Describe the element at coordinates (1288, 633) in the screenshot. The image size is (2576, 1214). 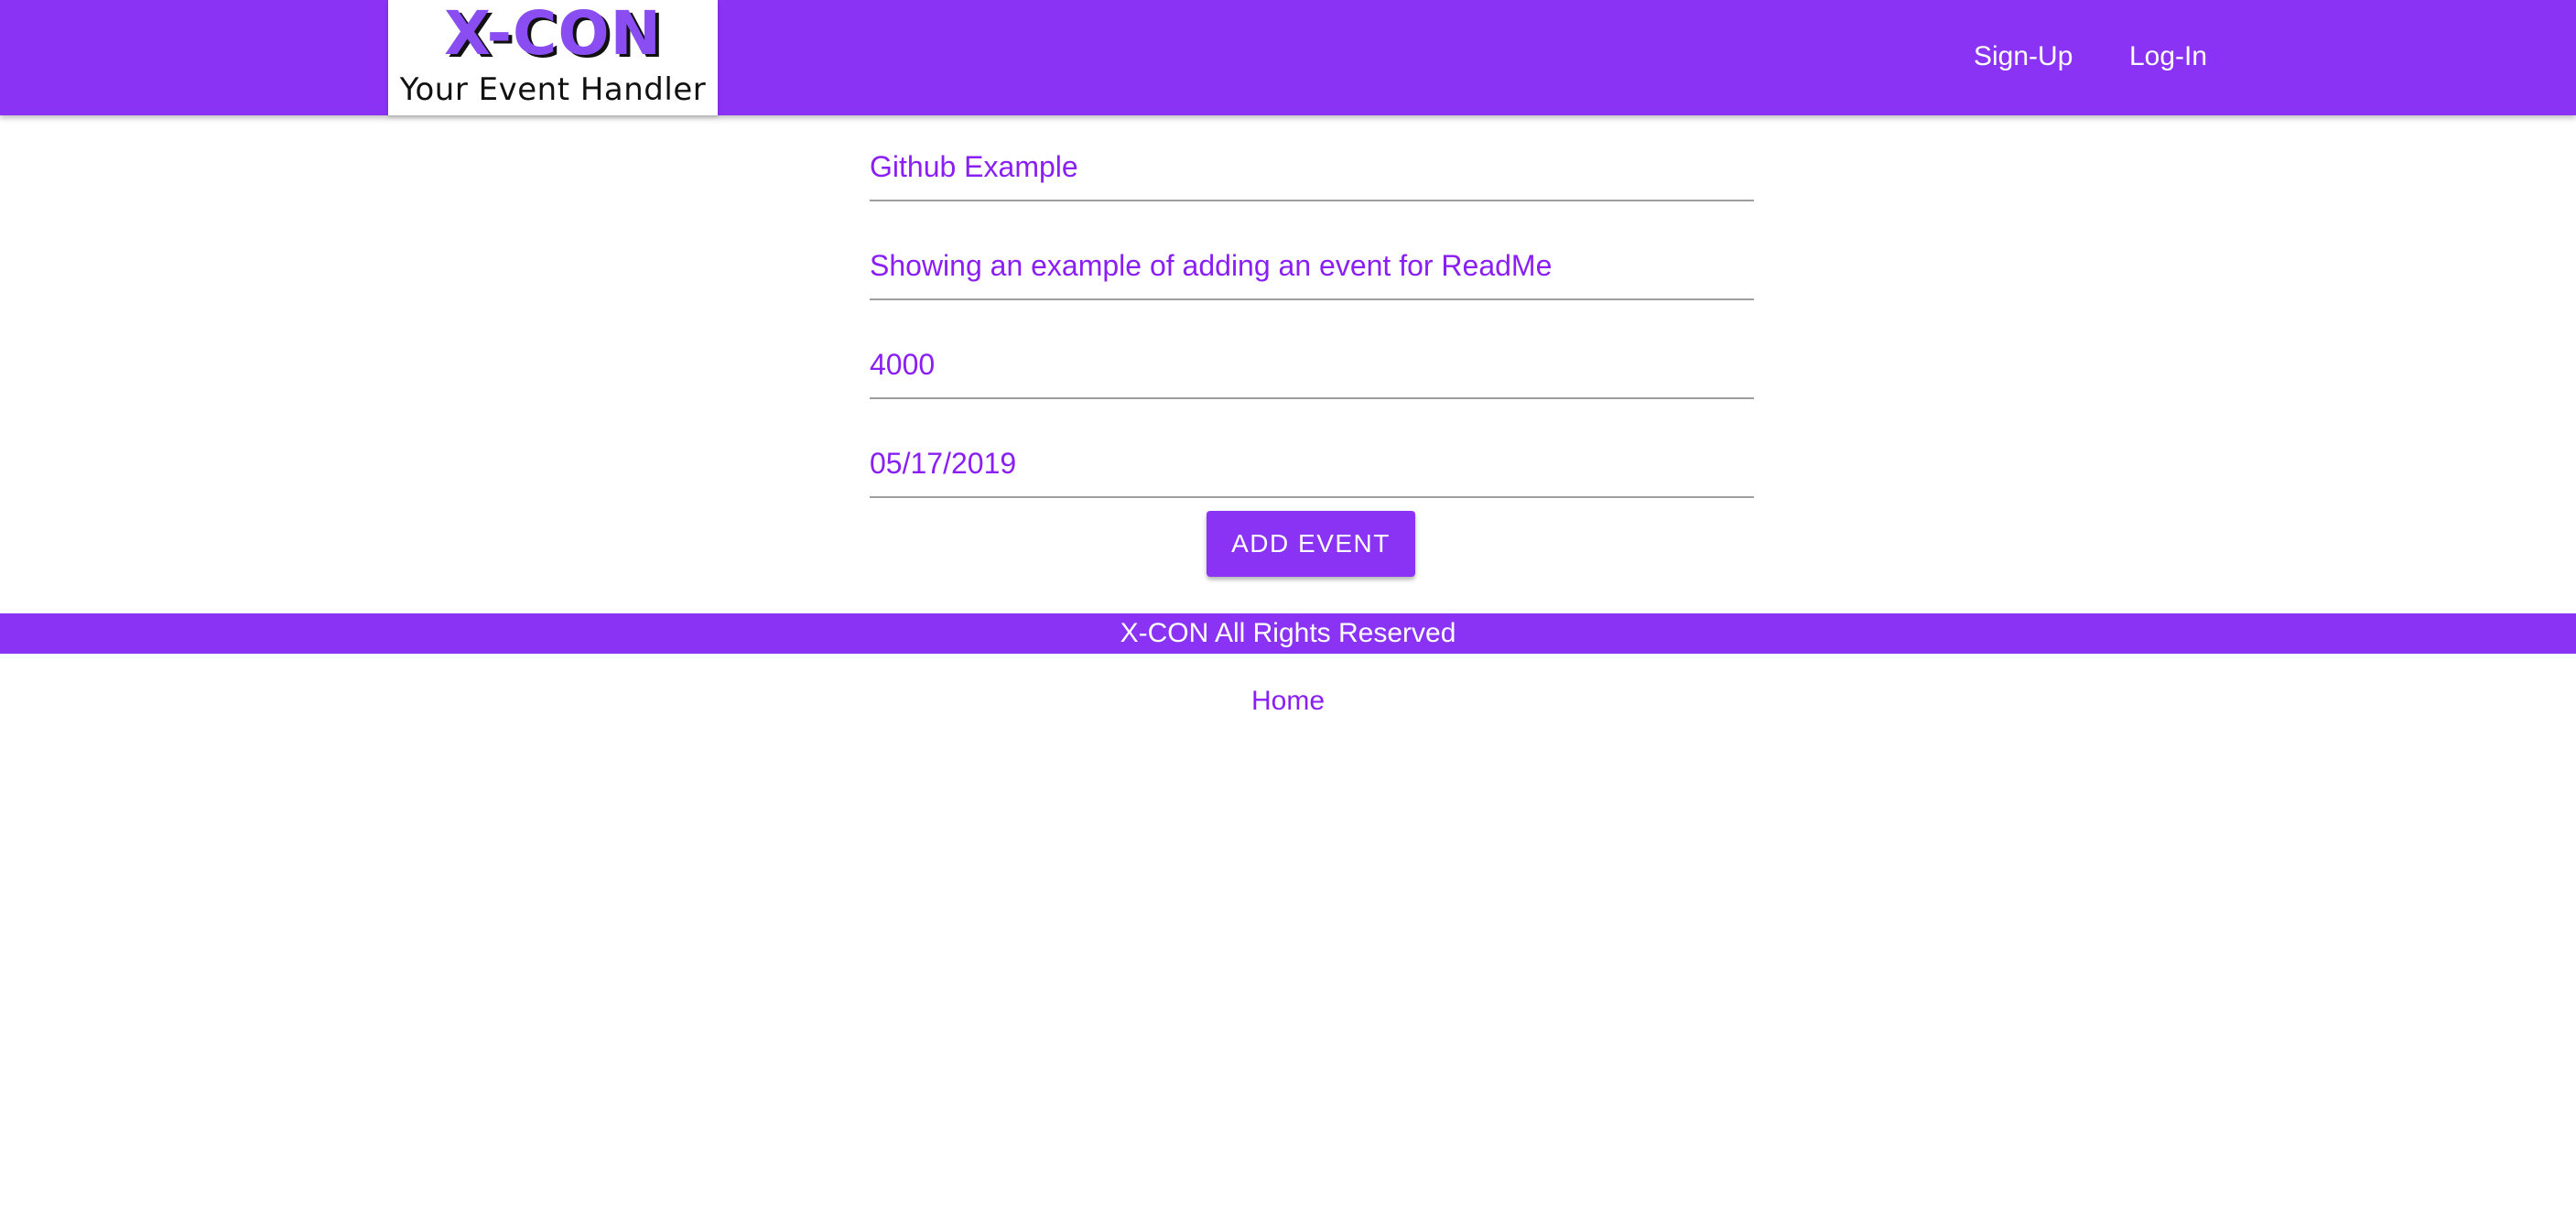
I see `footer-bar: X-CON All Rights Reserved` at that location.